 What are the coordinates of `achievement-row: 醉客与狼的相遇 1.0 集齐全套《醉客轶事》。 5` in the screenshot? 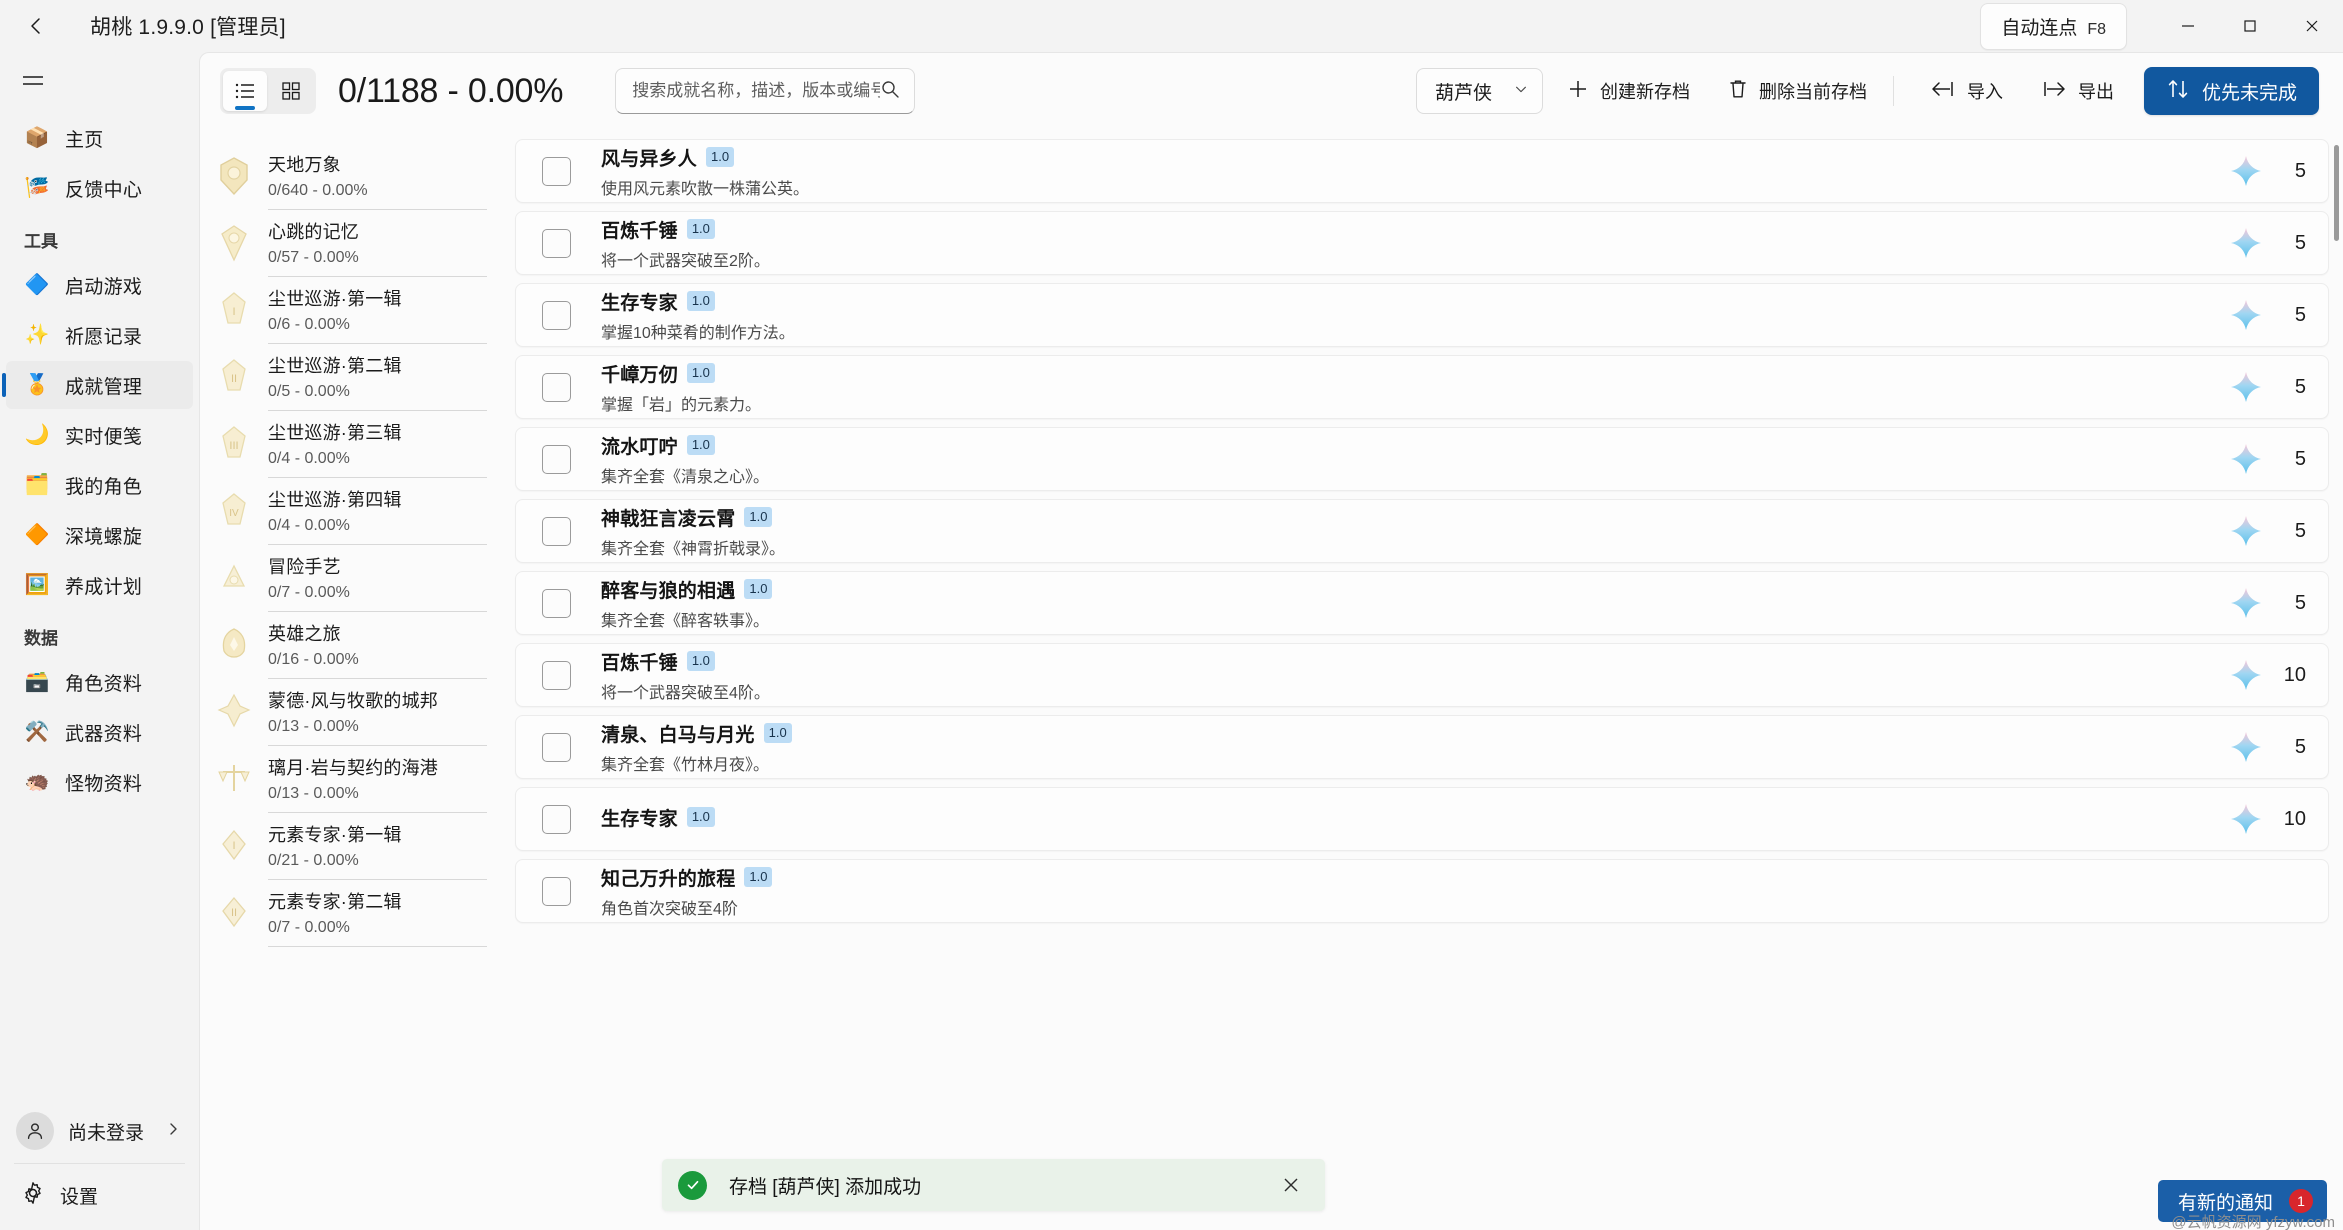 It's located at (1422, 603).